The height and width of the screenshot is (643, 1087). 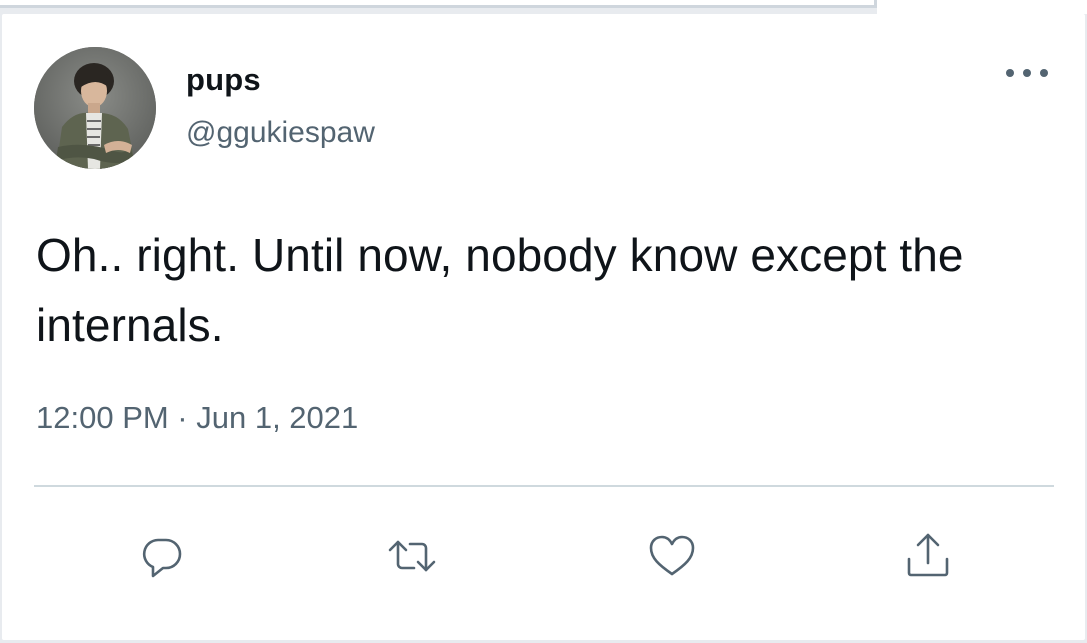 I want to click on share-button, so click(x=928, y=556).